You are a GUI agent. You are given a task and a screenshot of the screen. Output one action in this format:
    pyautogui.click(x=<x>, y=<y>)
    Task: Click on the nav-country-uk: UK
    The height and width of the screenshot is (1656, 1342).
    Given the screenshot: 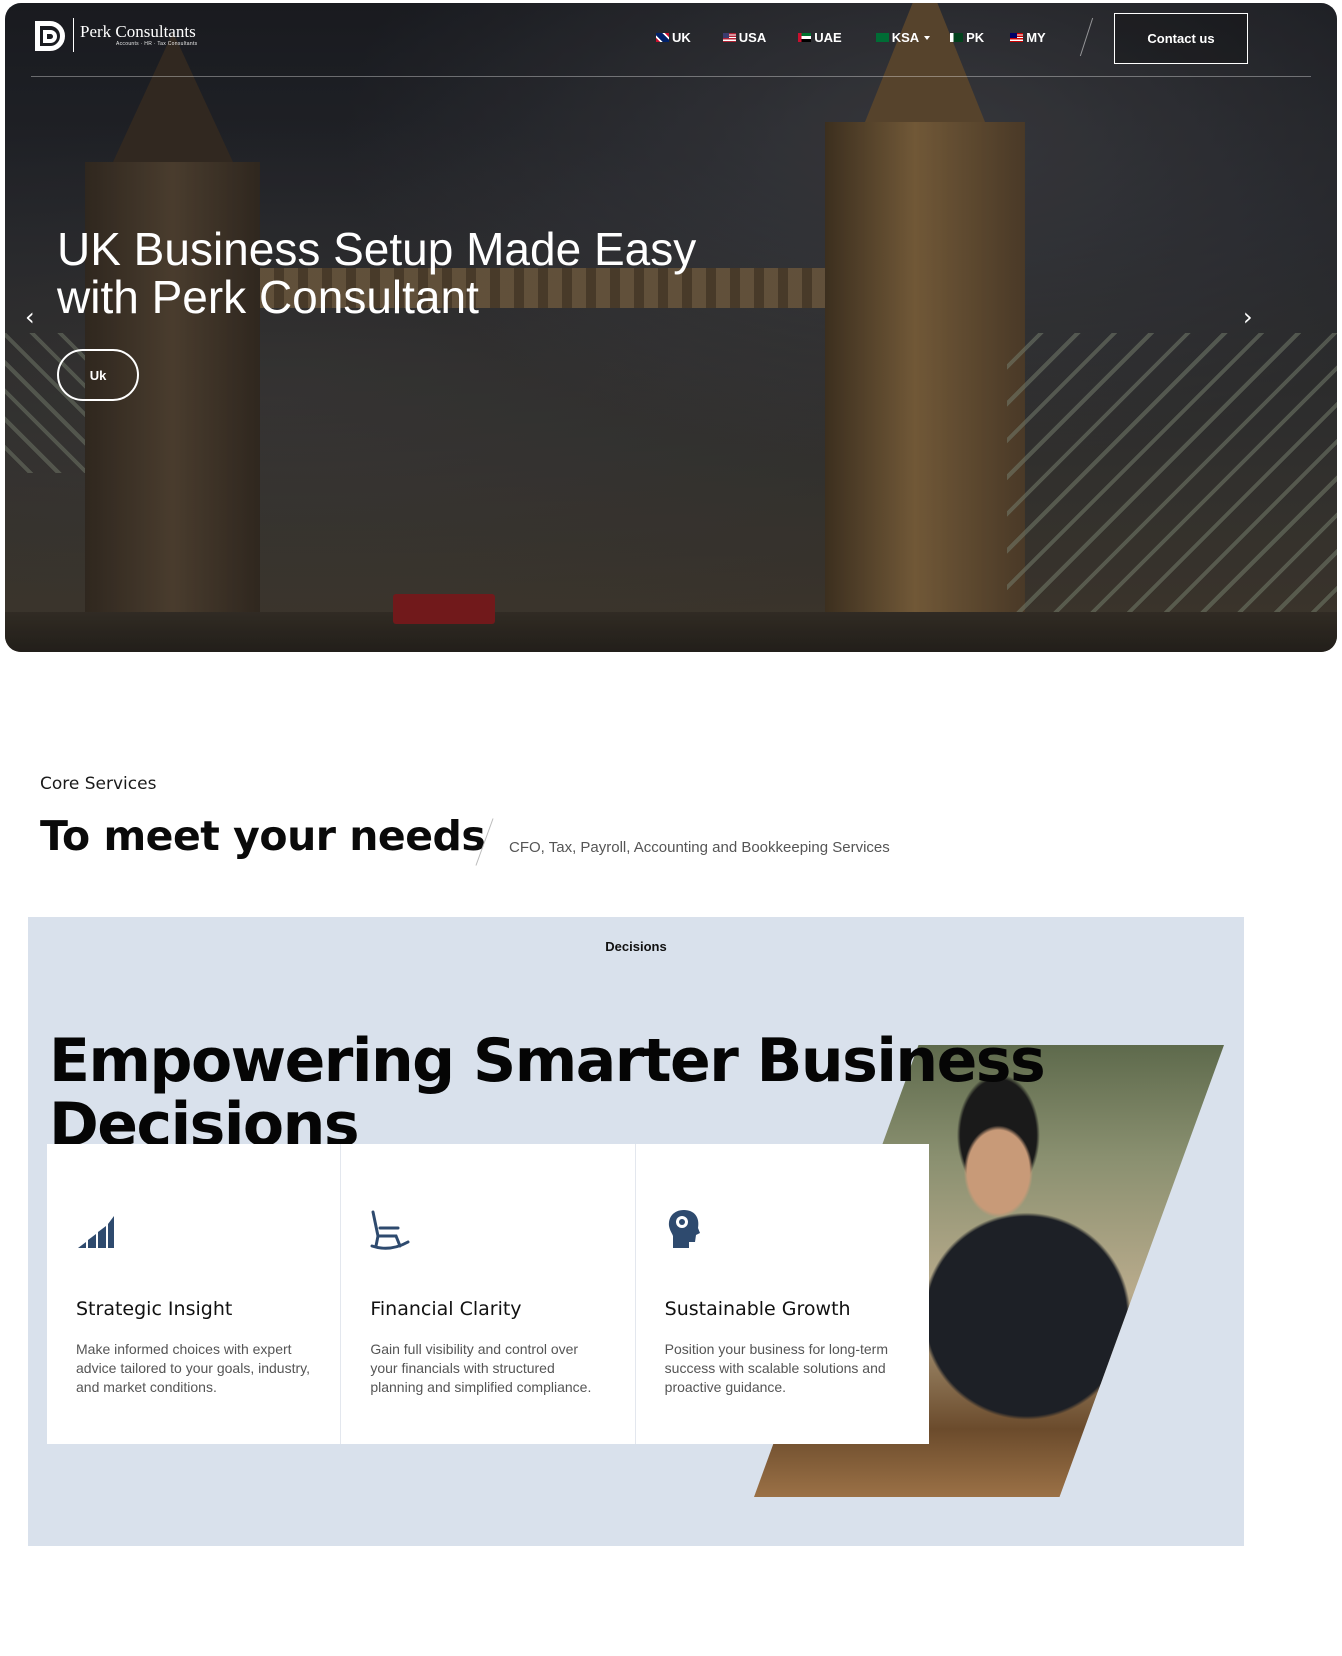 What is the action you would take?
    pyautogui.click(x=673, y=37)
    